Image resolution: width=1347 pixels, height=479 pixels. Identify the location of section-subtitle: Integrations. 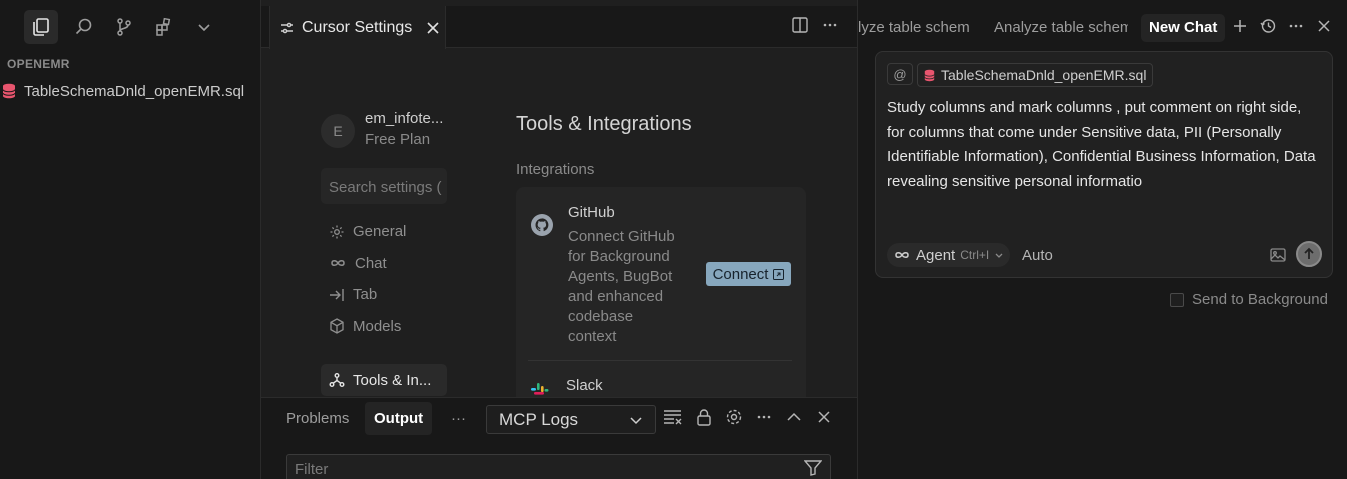
(555, 169).